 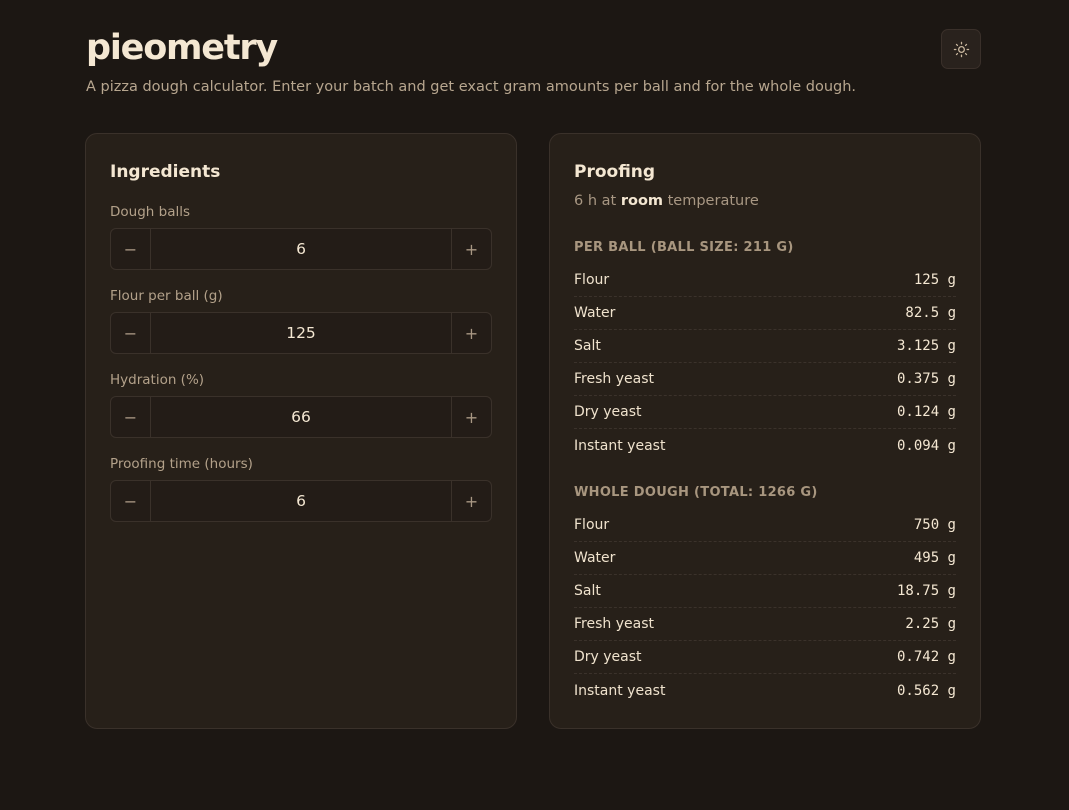 I want to click on list-item: Fresh yeast 0.375 g, so click(x=765, y=379).